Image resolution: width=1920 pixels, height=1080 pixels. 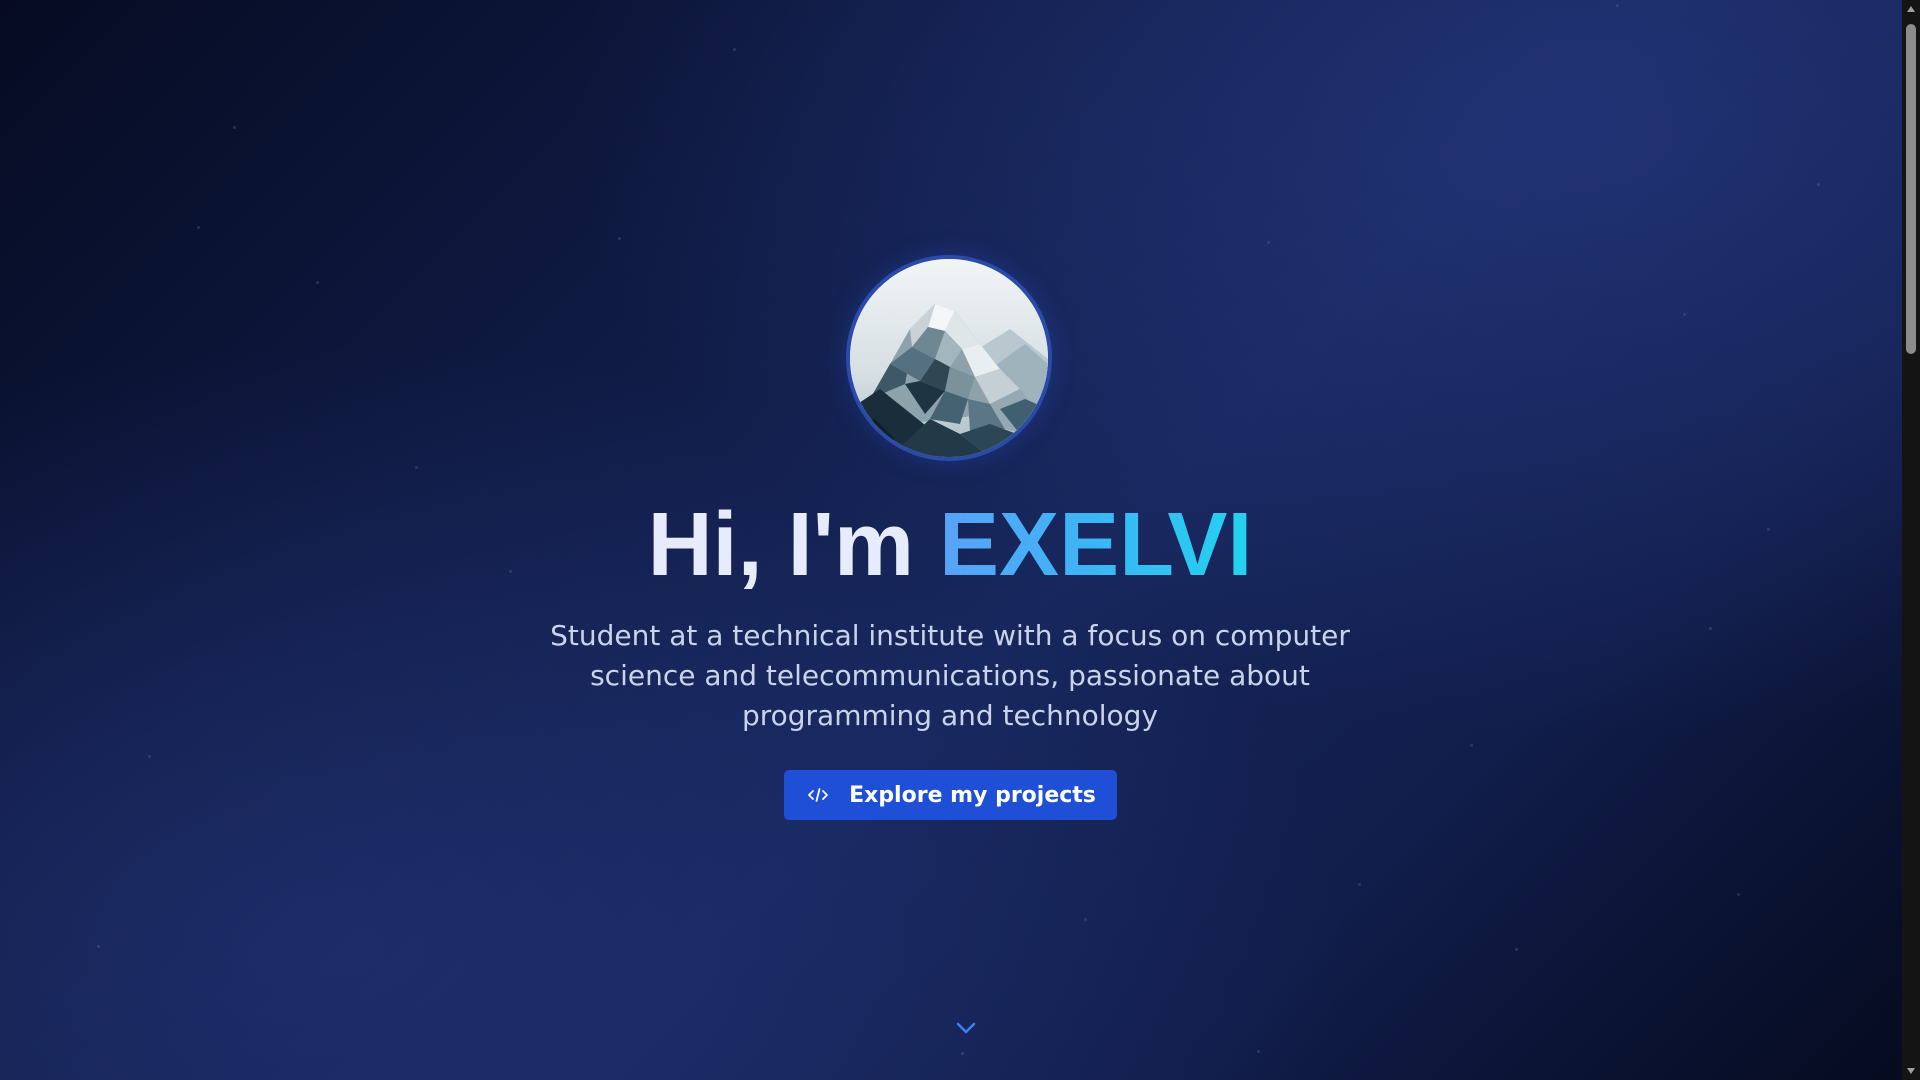 What do you see at coordinates (972, 795) in the screenshot?
I see `explore-projects-label: Explore my projects` at bounding box center [972, 795].